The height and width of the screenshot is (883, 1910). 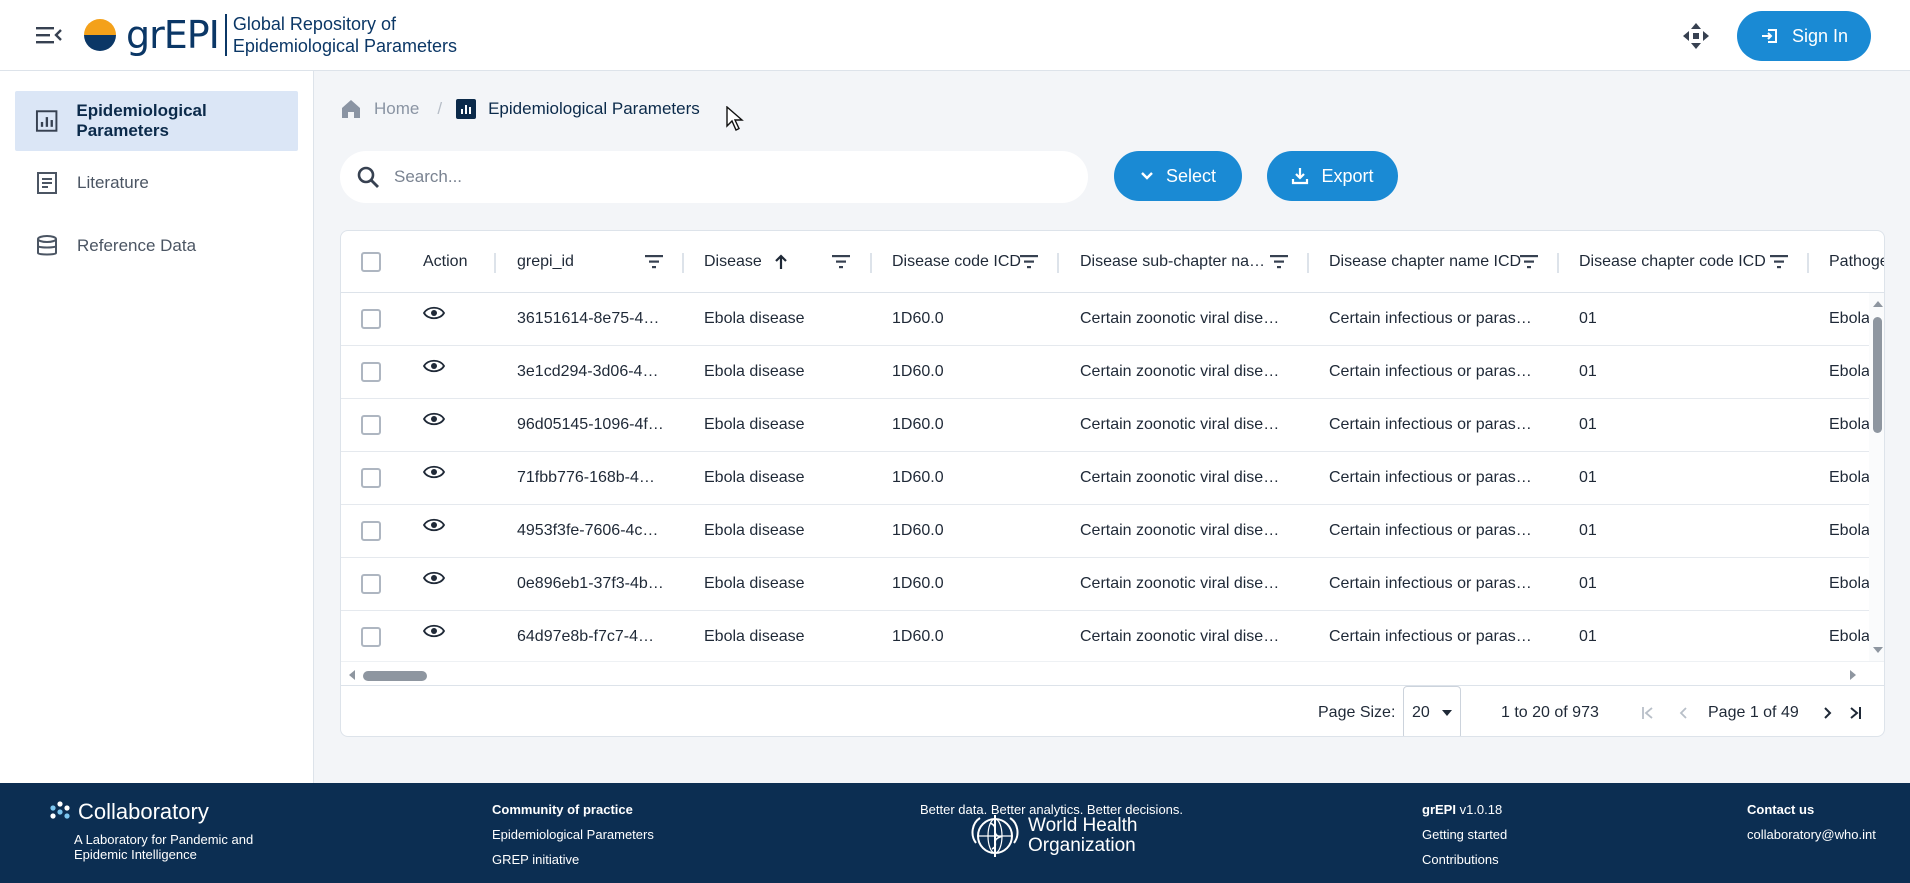 I want to click on who-wordmark-line2: Organization, so click(x=1082, y=845).